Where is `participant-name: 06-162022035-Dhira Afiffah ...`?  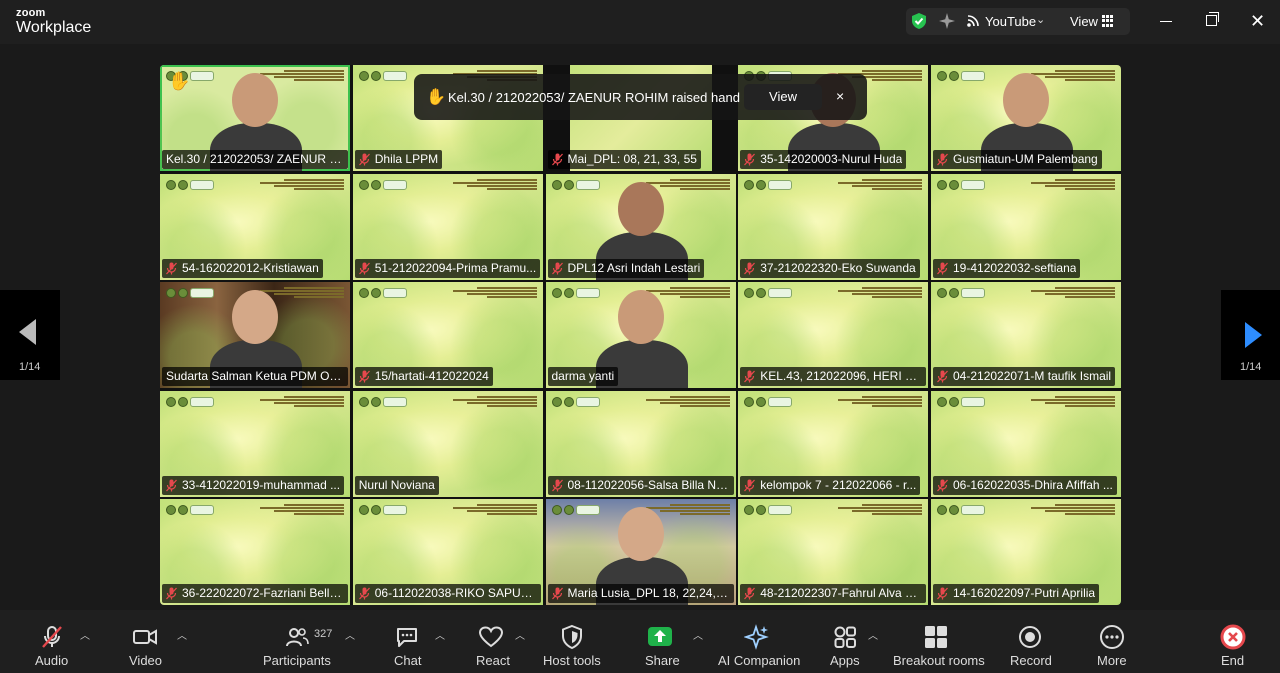 participant-name: 06-162022035-Dhira Afiffah ... is located at coordinates (1033, 484).